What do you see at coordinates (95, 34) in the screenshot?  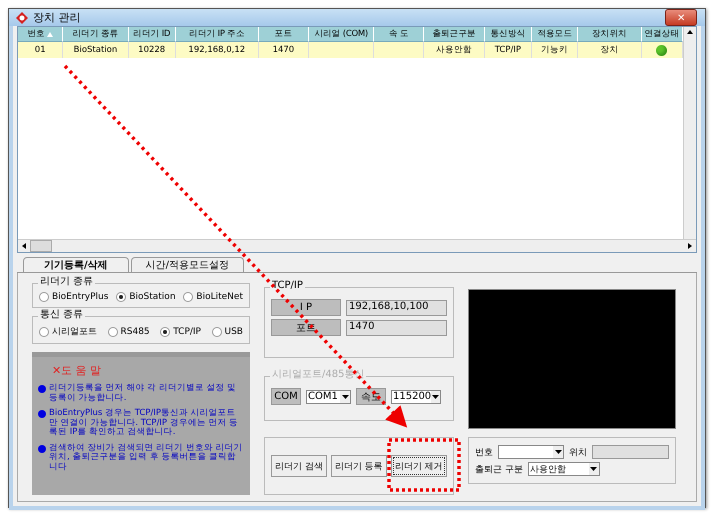 I see `column-header: 리더기 종류` at bounding box center [95, 34].